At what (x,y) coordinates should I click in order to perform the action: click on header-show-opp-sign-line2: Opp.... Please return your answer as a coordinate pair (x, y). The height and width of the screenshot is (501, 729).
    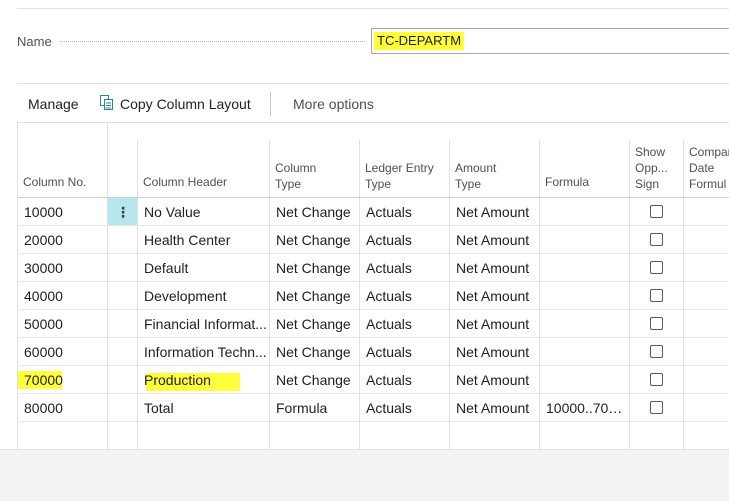
    Looking at the image, I should click on (651, 168).